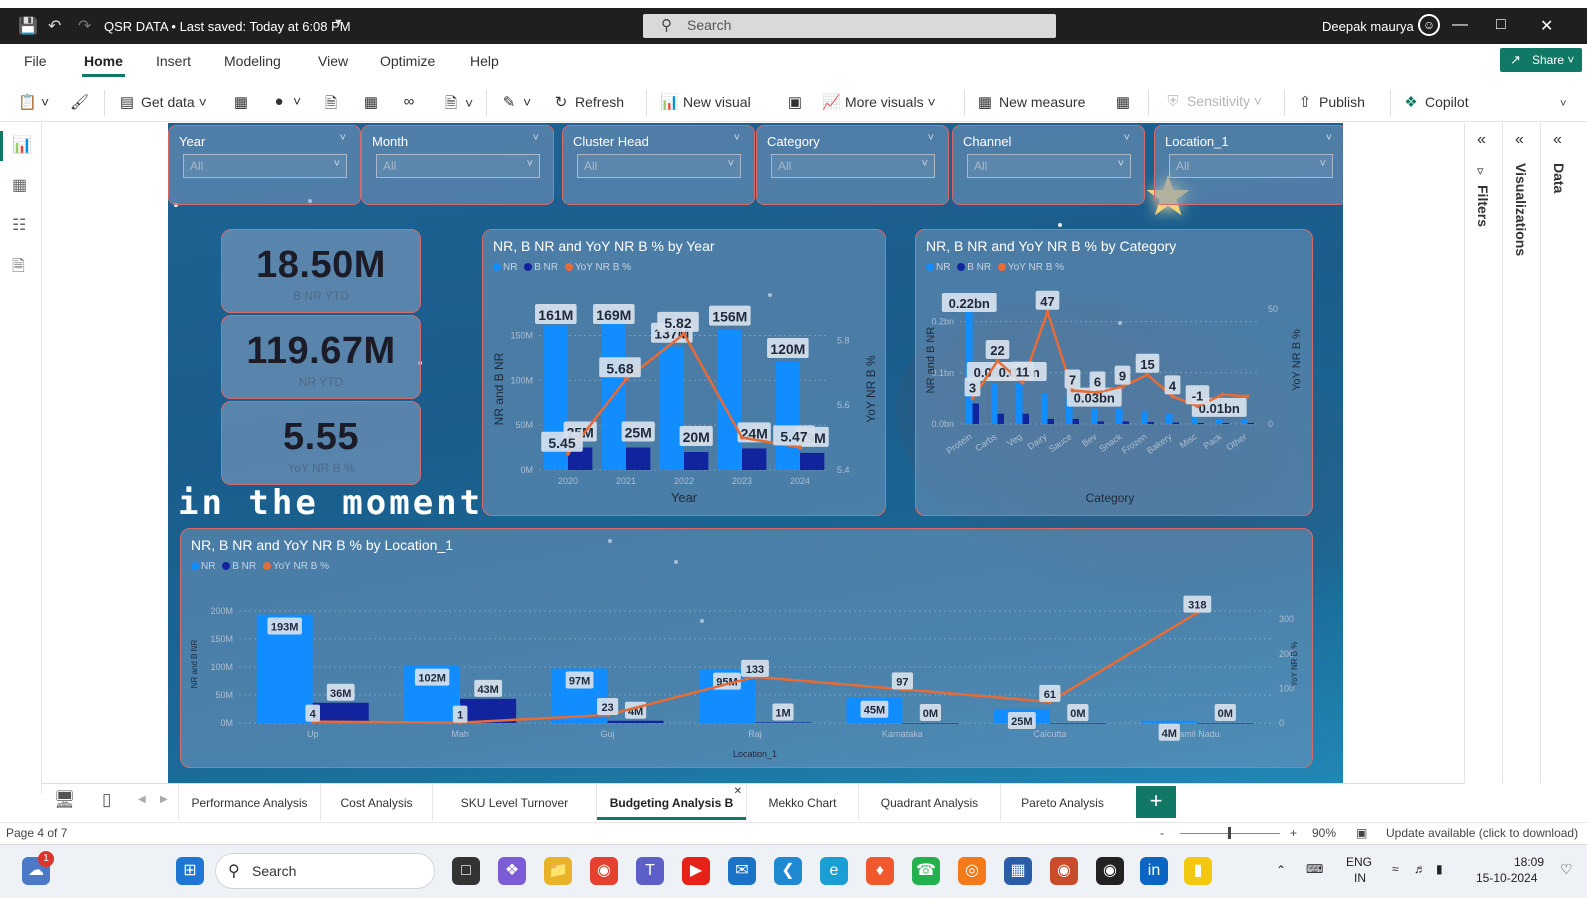  I want to click on dataverse-button: ∞, so click(411, 101).